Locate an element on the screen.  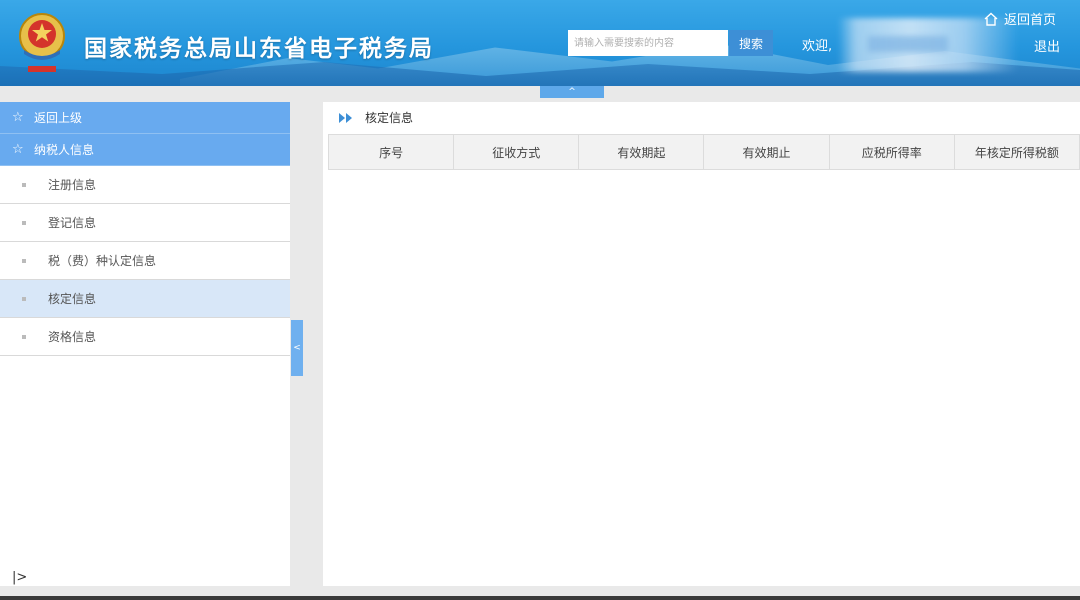
home-link: 返回首页 is located at coordinates (1020, 18).